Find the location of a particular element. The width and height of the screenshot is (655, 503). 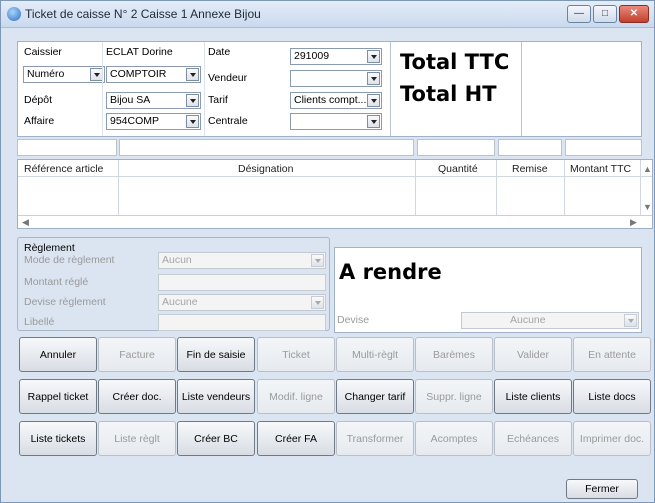

close-icon: ✕ is located at coordinates (634, 13).